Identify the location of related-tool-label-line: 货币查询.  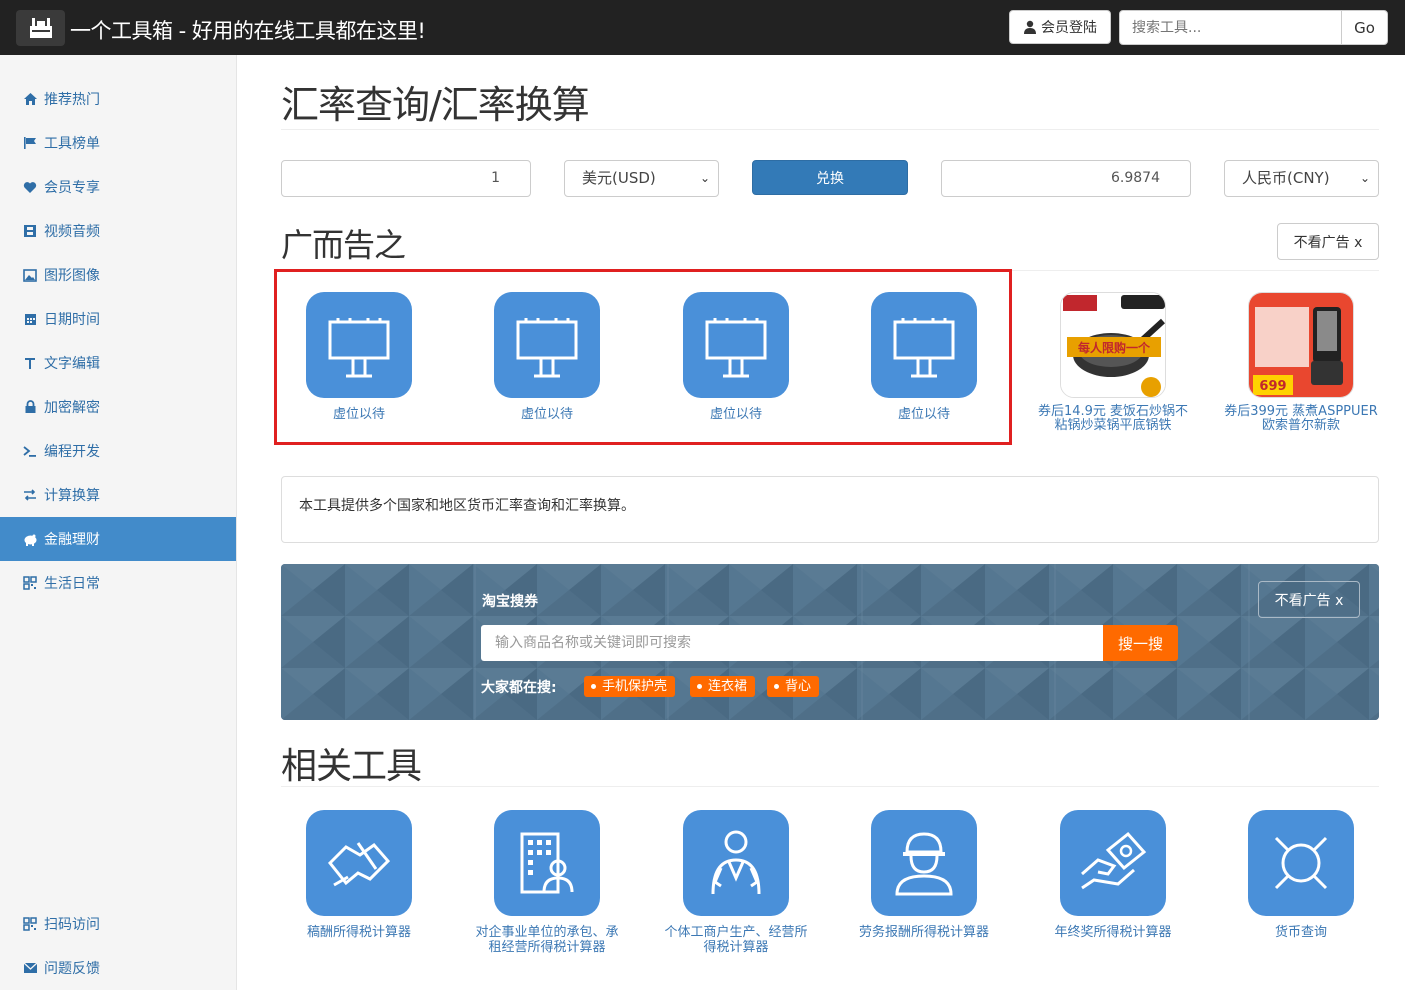
(1300, 932).